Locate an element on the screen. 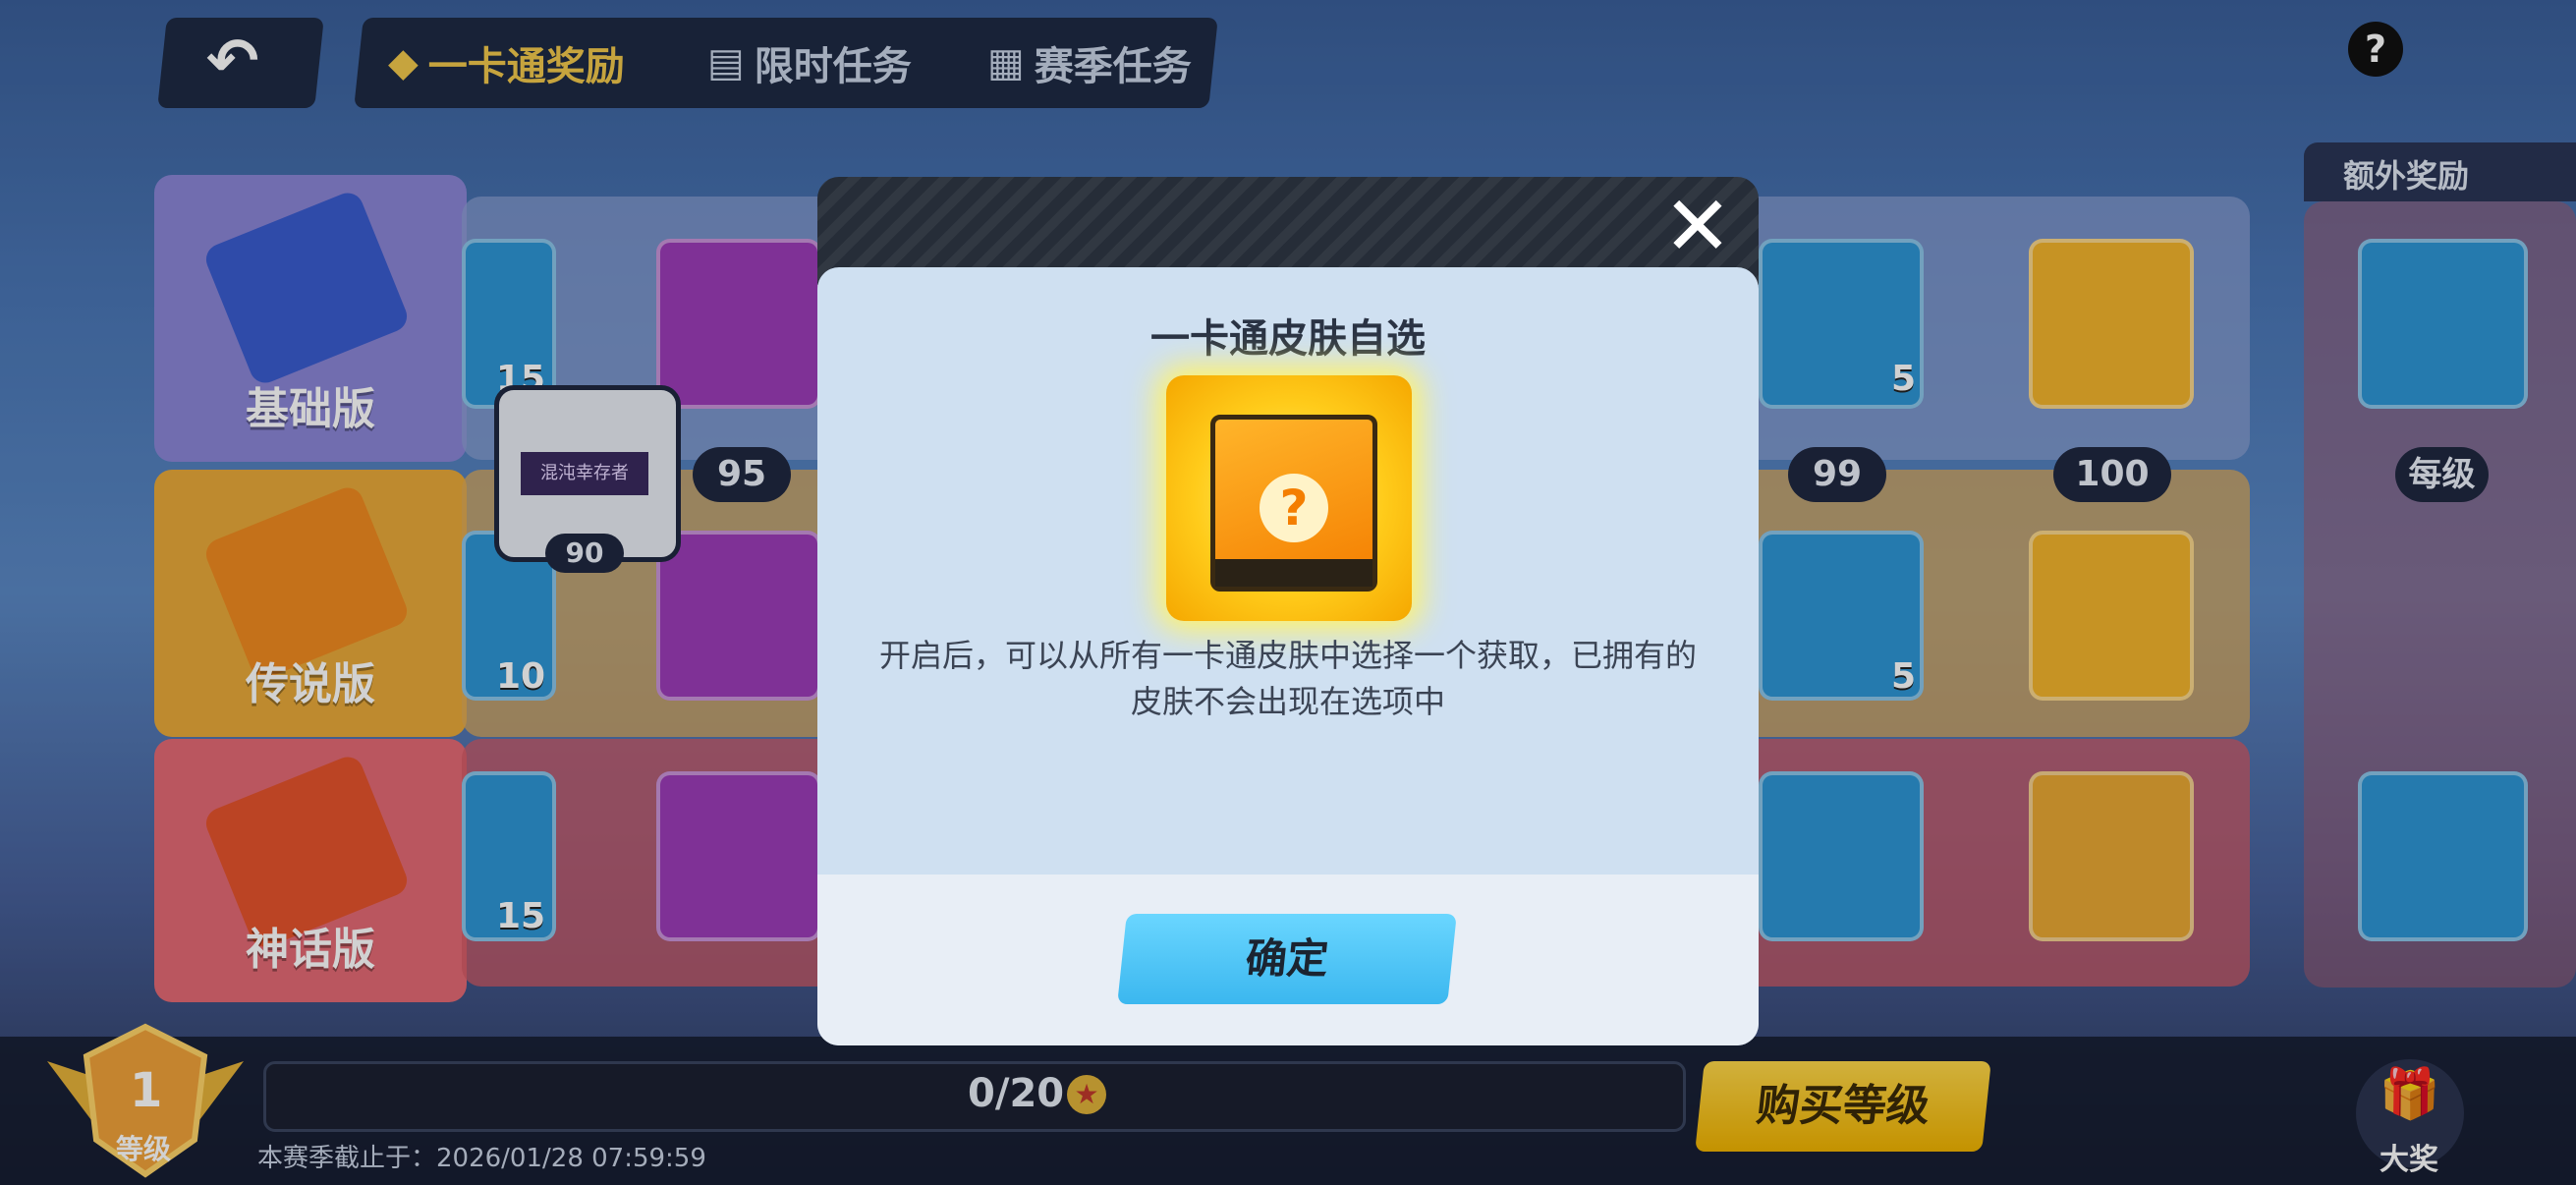 The width and height of the screenshot is (2576, 1185). description-line: 开启后，可以从所有一卡通皮肤中选择一个获取，已拥有的 is located at coordinates (1287, 656).